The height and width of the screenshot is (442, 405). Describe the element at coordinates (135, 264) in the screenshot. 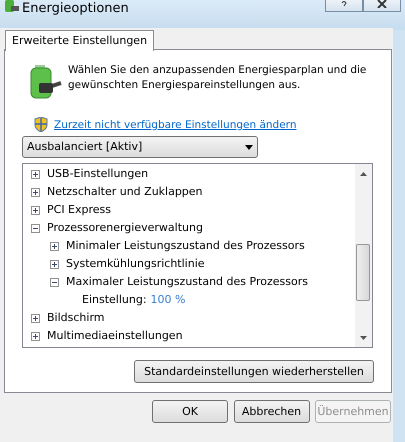

I see `tree-item: Systemkühlungsrichtlinie` at that location.